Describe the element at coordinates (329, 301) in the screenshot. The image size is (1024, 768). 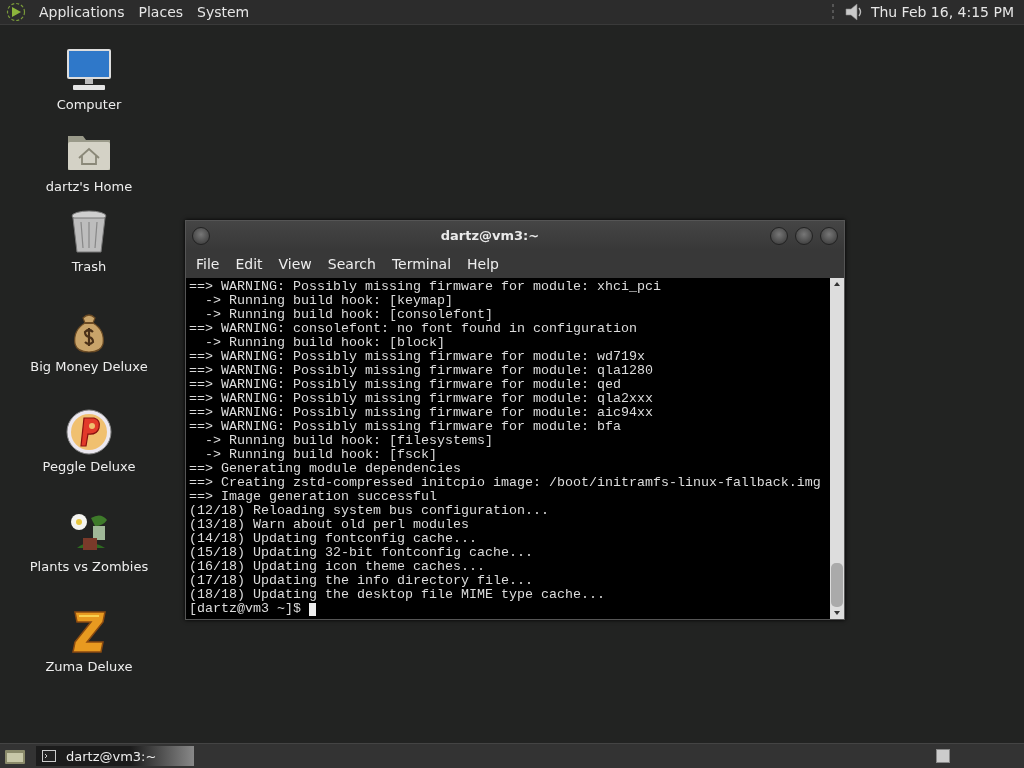
I see `terminal-line: -> Running build hook: [keymap]` at that location.